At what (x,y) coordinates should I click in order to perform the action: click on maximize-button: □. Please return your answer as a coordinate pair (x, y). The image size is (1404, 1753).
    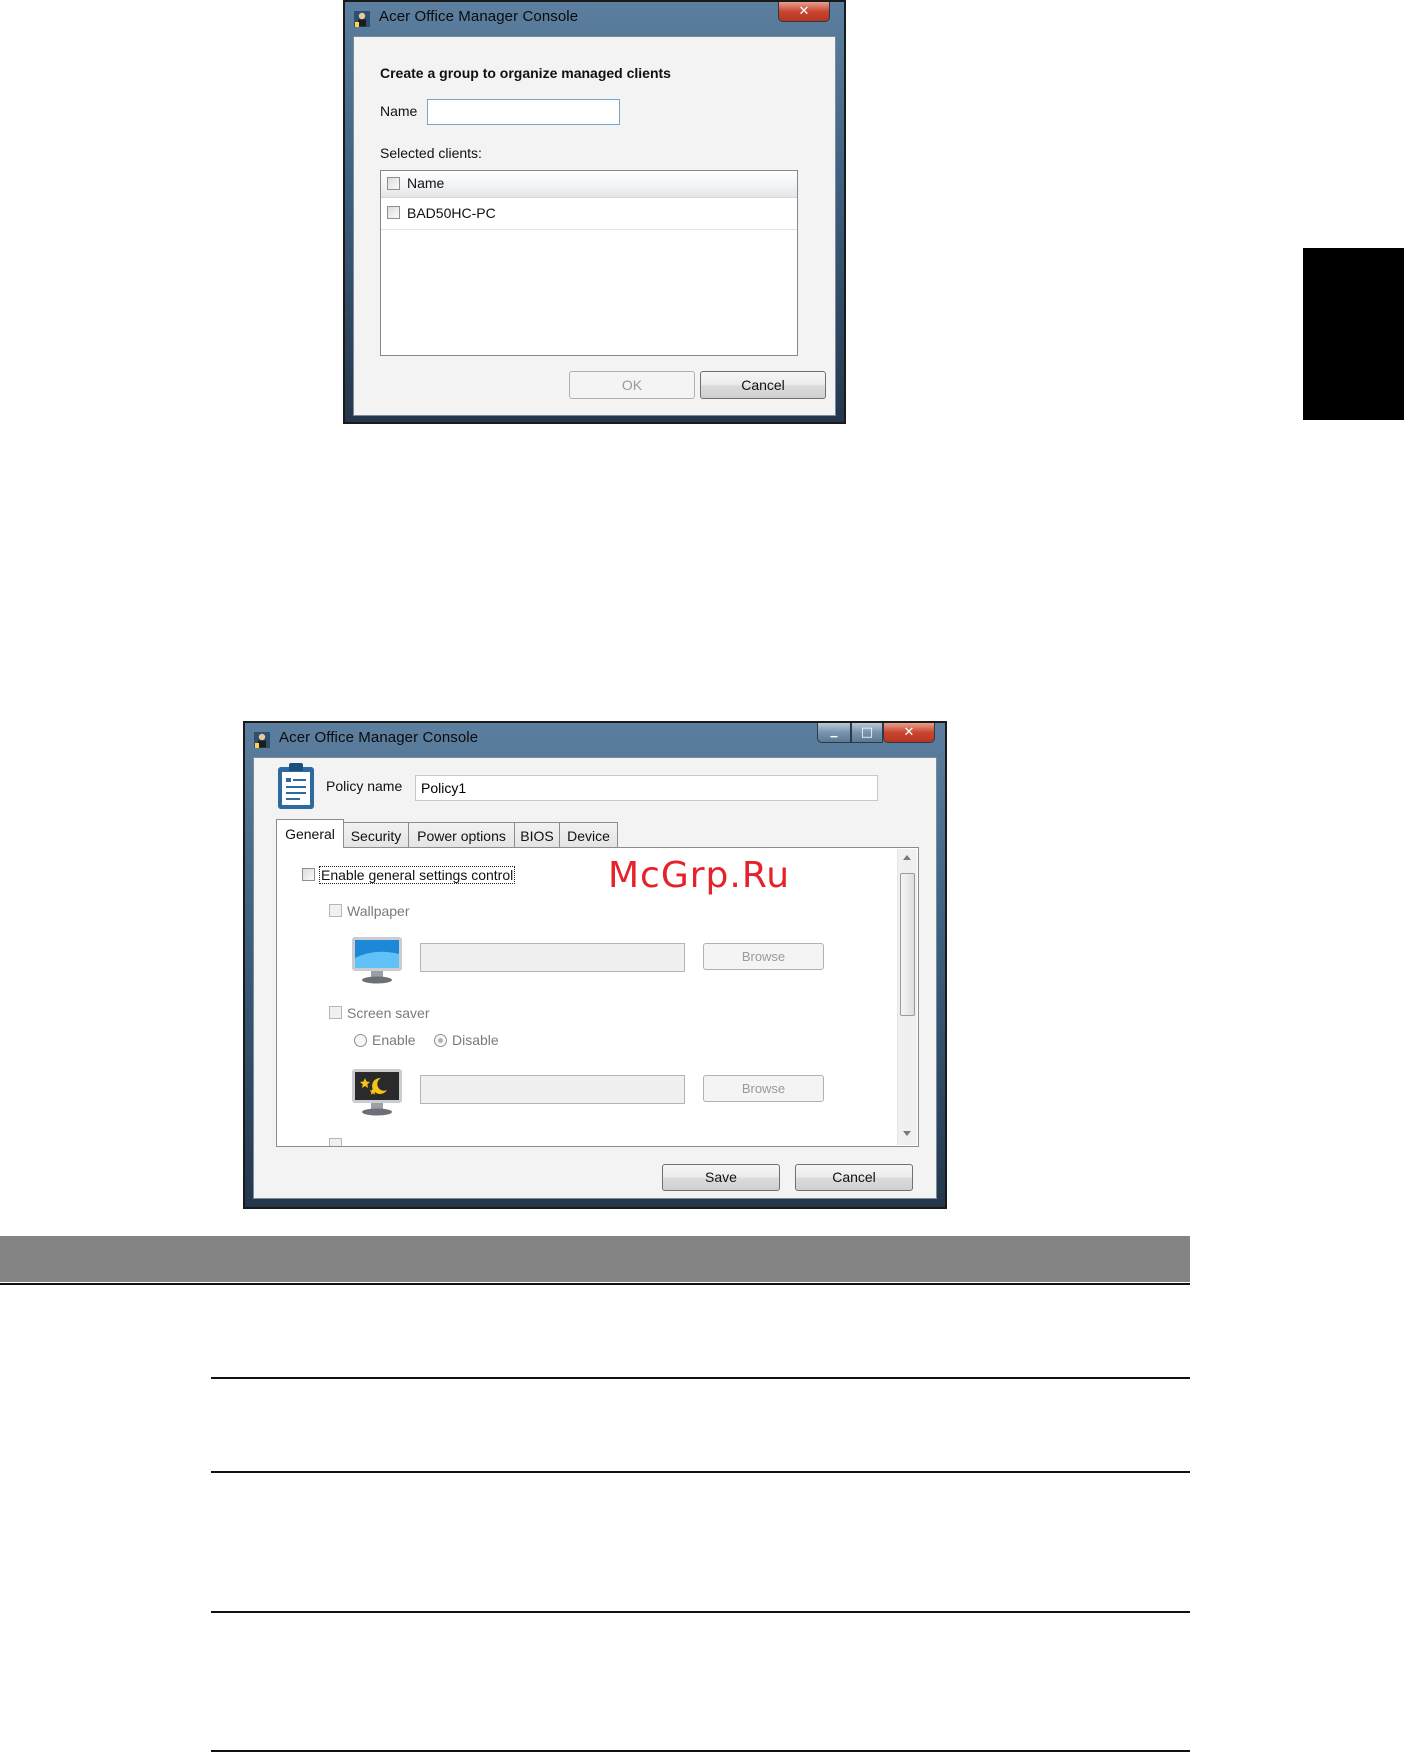
    Looking at the image, I should click on (867, 733).